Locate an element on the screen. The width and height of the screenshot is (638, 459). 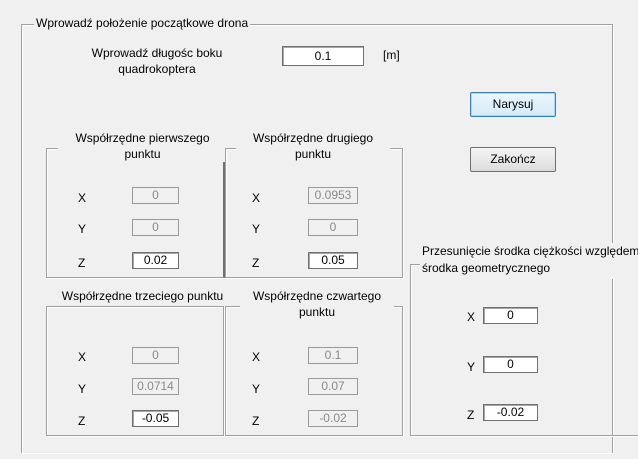
draw-button-label: Narysuj is located at coordinates (513, 104).